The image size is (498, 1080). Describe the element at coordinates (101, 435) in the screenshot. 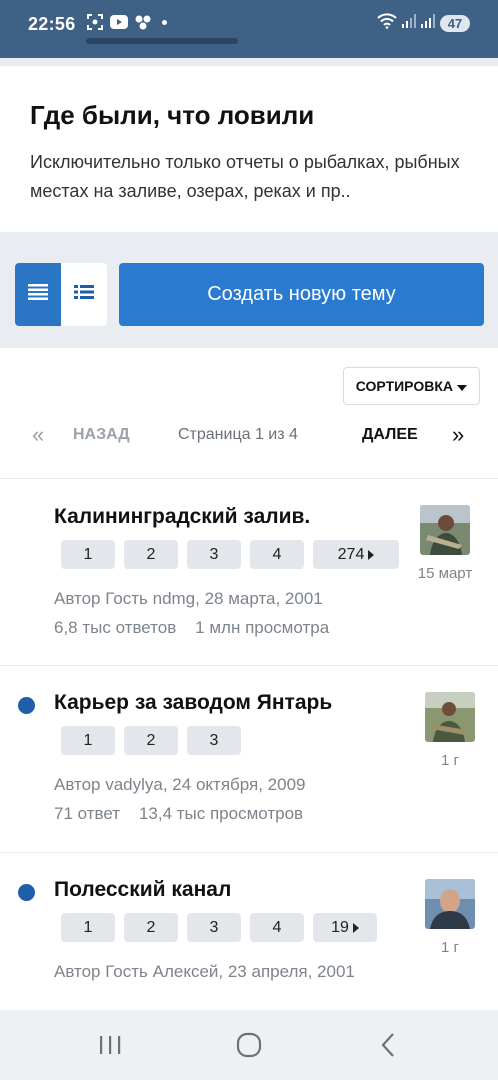

I see `prev-page-link: НАЗАД` at that location.